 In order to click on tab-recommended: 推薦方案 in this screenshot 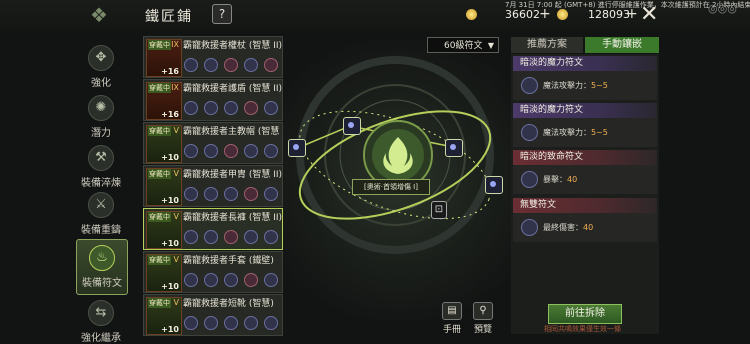, I will do `click(547, 45)`.